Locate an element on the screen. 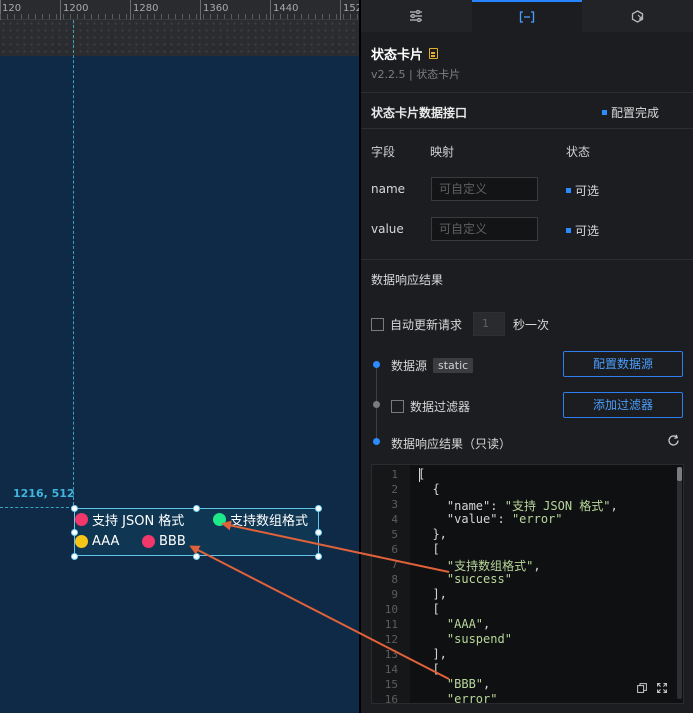 The height and width of the screenshot is (713, 693). line-number-gutter: 1 2 3 4 5 6 7 8 9 10 11 12 13 14 15 16 is located at coordinates (391, 584).